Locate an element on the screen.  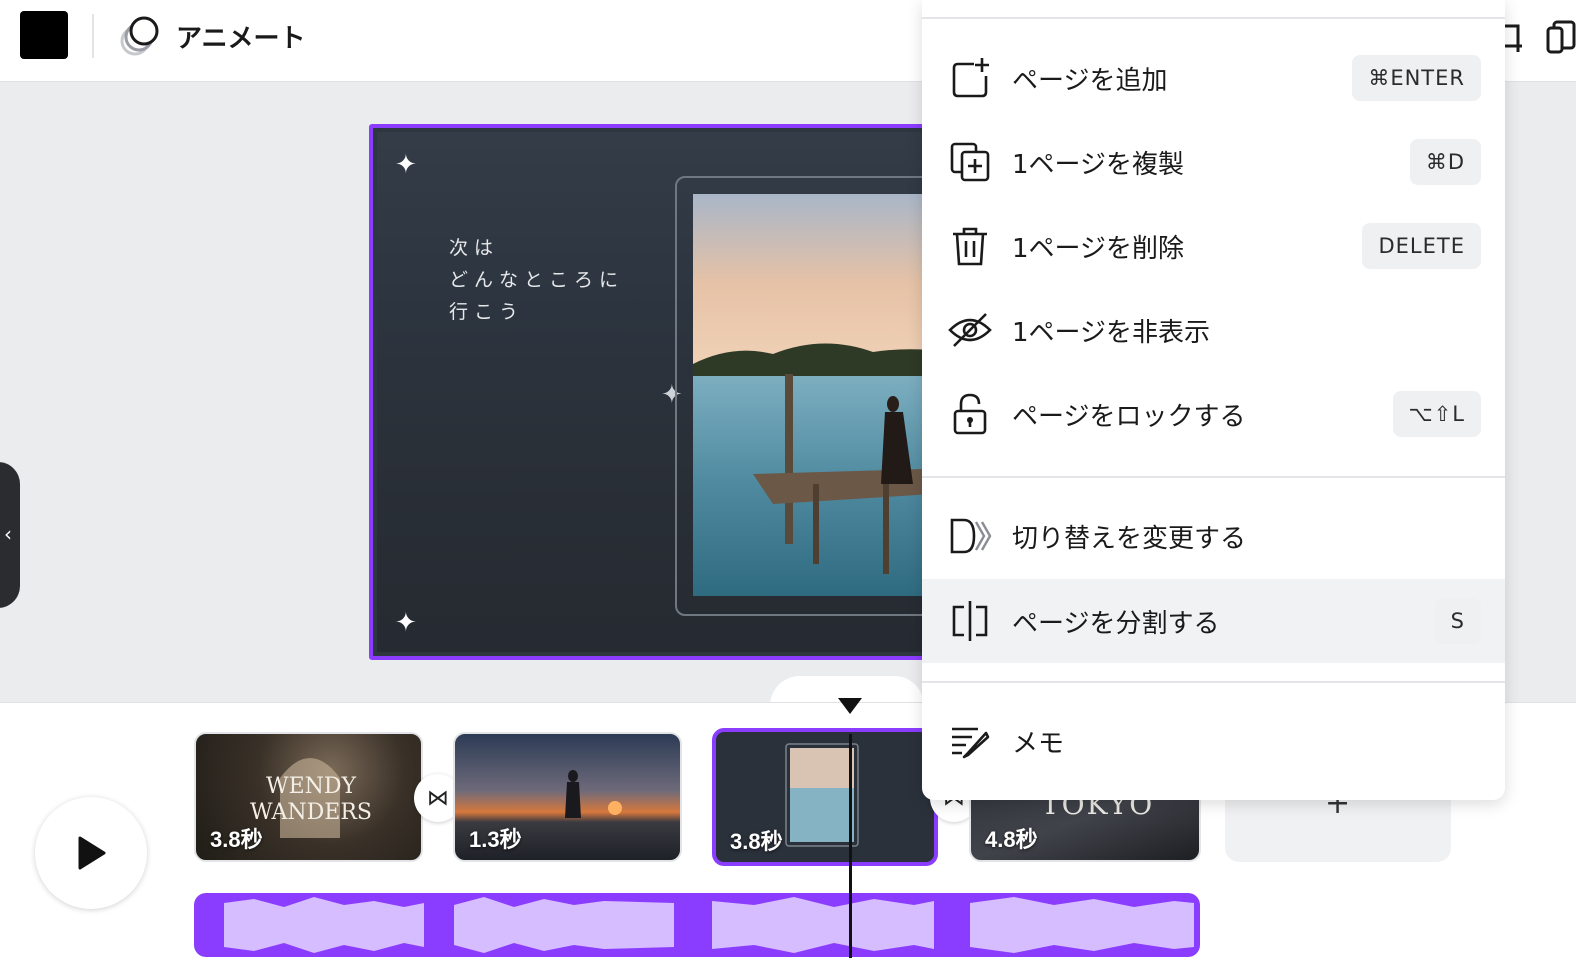
eye-hidden-icon is located at coordinates (970, 330).